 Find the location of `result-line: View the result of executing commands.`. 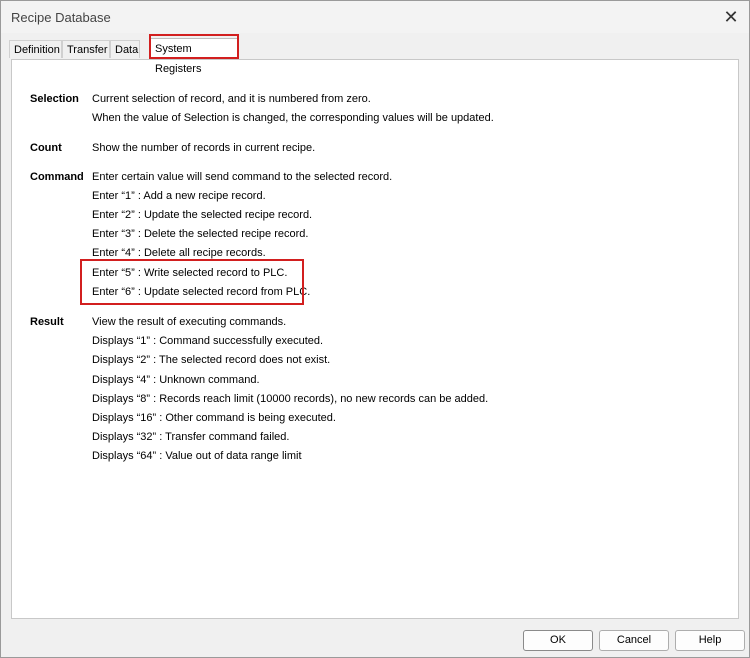

result-line: View the result of executing commands. is located at coordinates (189, 322).